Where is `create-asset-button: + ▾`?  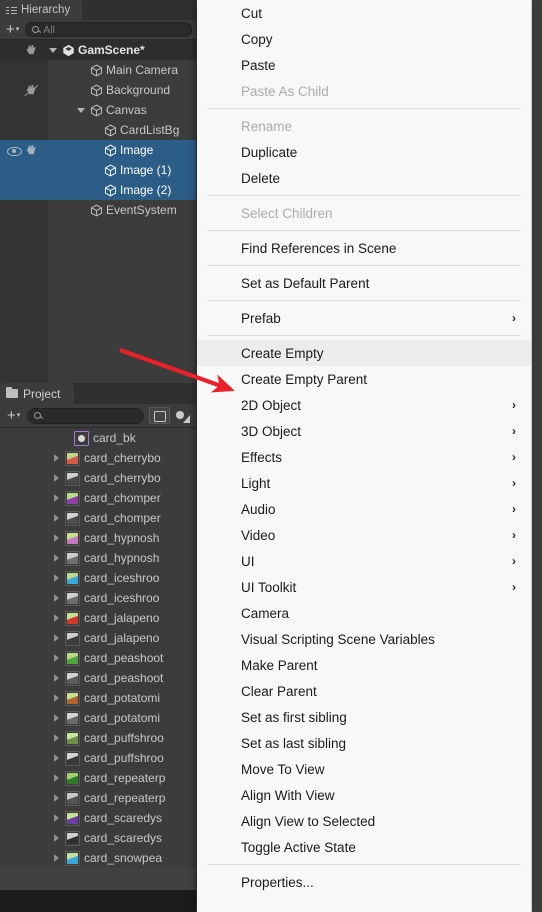
create-asset-button: + ▾ is located at coordinates (13, 415).